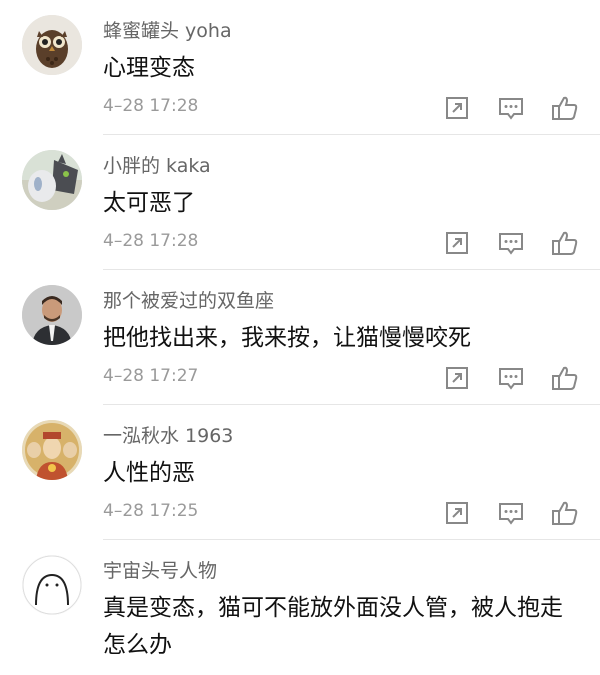 The width and height of the screenshot is (600, 675). I want to click on comment-text: 真是变态，猫可不能放外面没人管，被人抱走怎么办, so click(333, 626).